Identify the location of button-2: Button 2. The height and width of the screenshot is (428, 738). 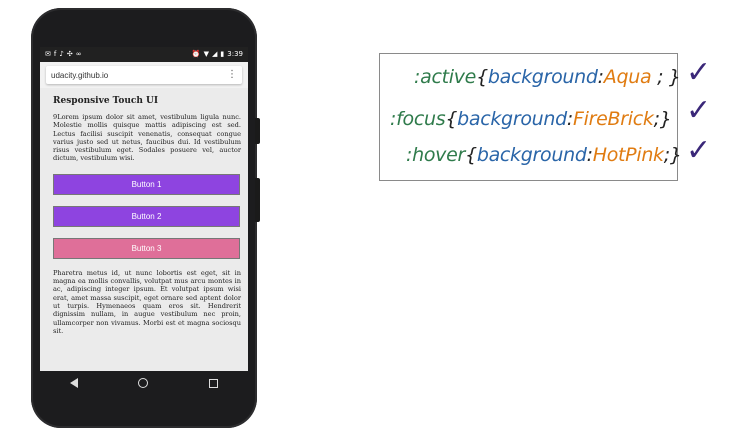
(146, 216).